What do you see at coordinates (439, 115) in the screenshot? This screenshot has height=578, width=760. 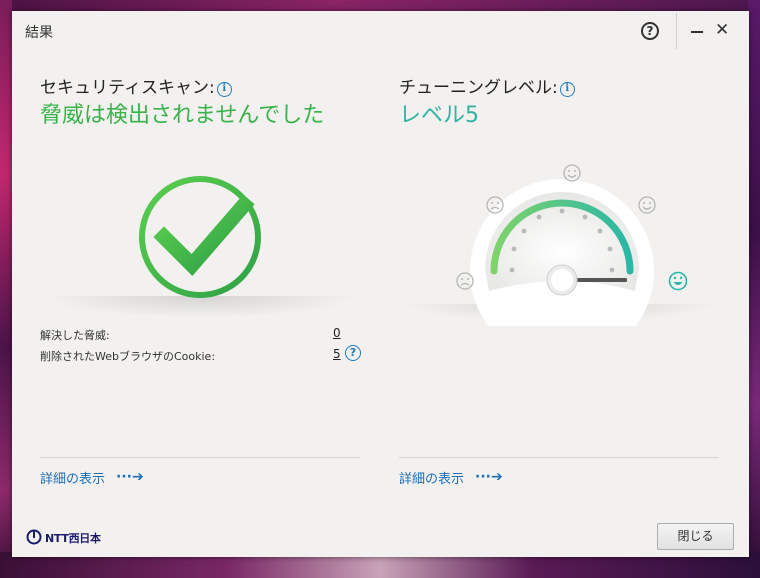 I see `tuning-status: レベル5` at bounding box center [439, 115].